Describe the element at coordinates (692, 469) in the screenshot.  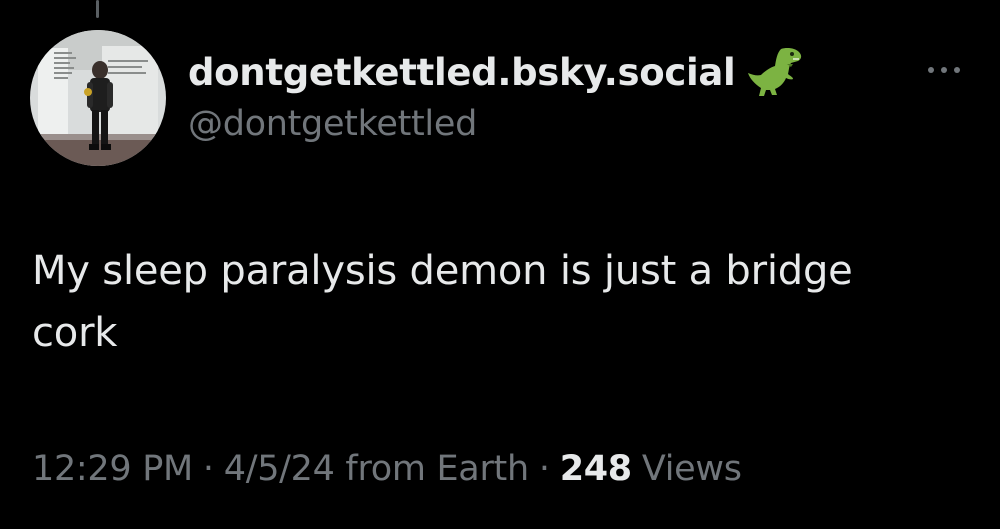
I see `views-label: Views` at that location.